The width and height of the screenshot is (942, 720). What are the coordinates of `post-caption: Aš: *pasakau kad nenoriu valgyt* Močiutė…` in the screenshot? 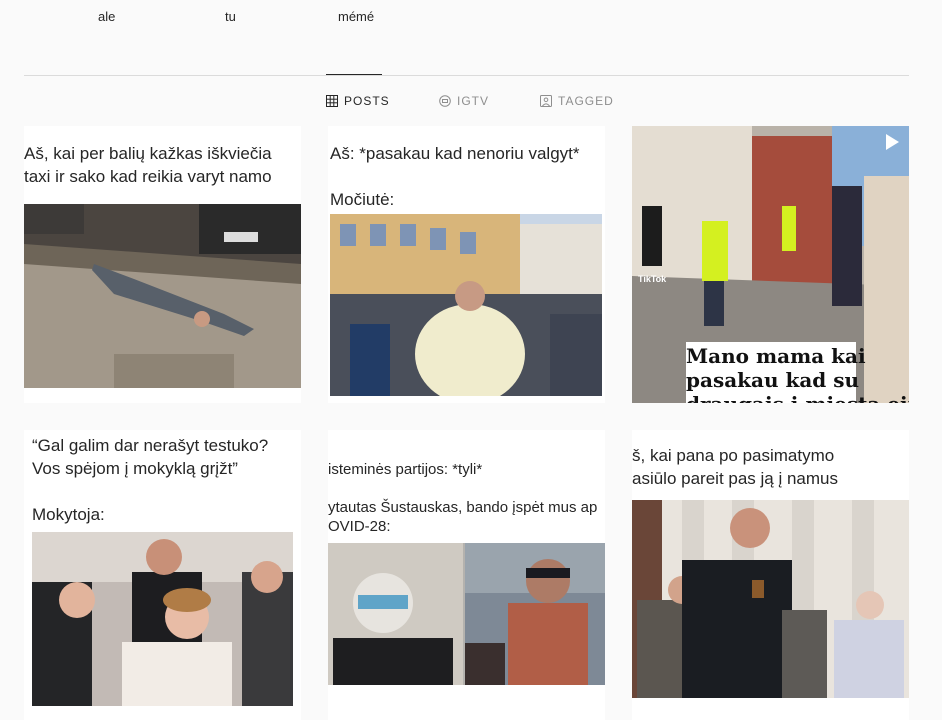 It's located at (455, 176).